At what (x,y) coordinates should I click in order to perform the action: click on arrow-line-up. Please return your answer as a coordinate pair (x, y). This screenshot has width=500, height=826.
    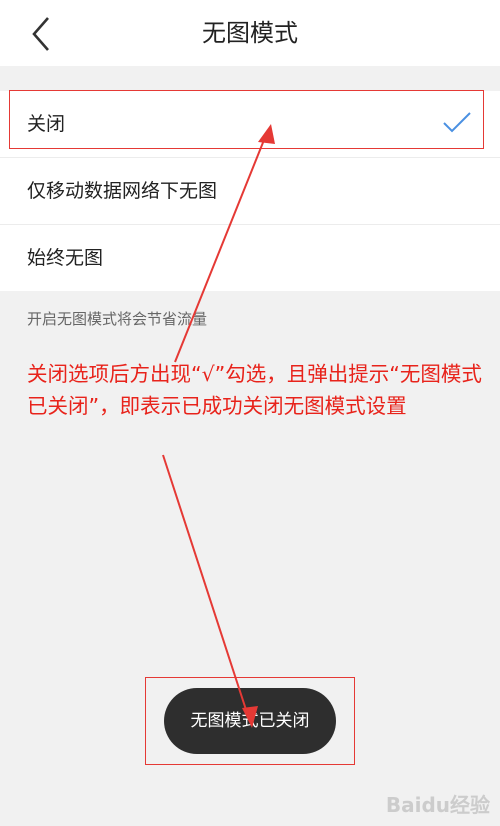
    Looking at the image, I should click on (221, 246).